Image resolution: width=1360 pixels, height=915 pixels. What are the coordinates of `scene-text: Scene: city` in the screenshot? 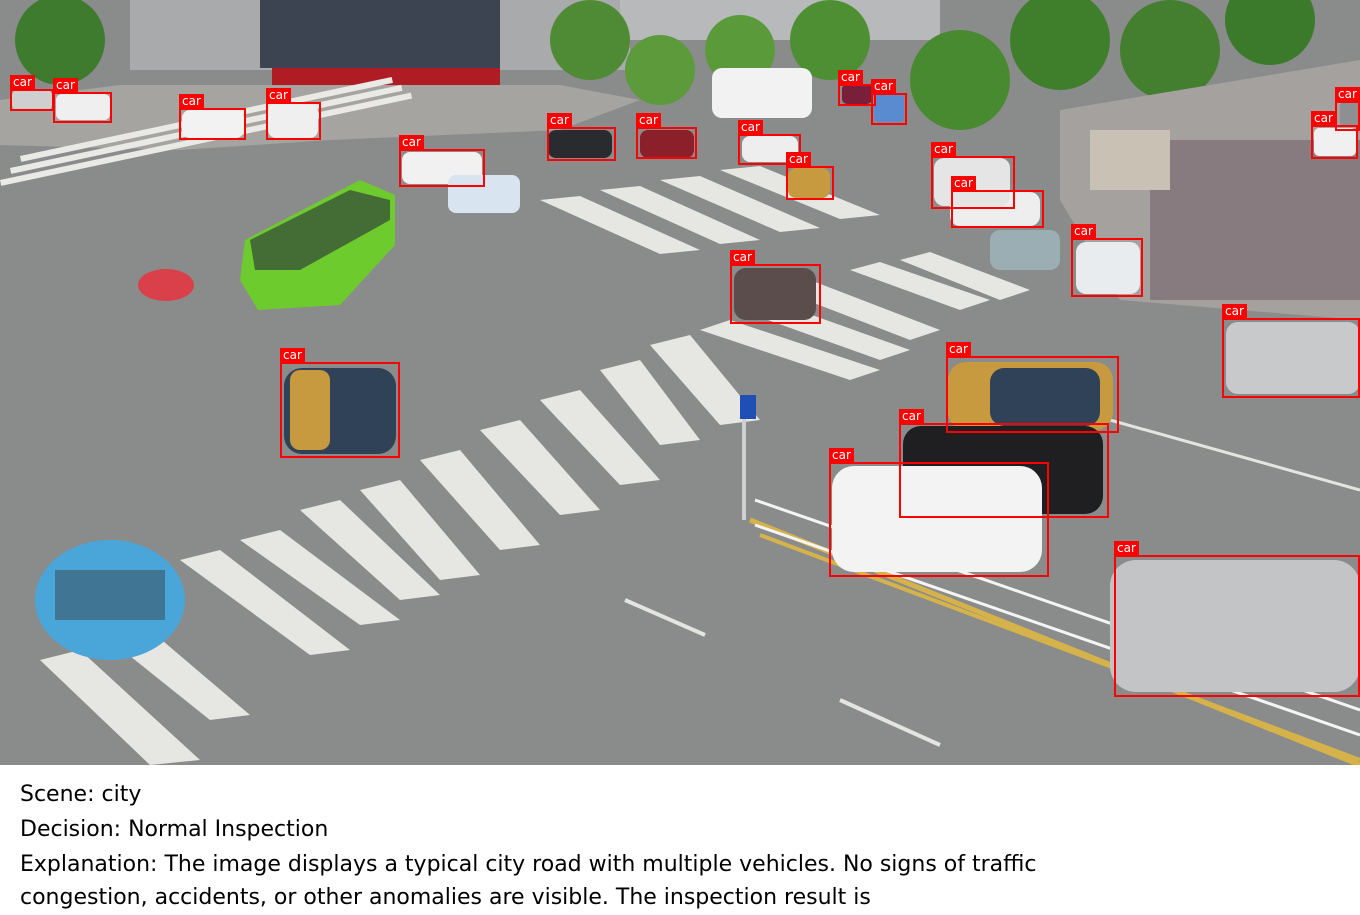 It's located at (81, 794).